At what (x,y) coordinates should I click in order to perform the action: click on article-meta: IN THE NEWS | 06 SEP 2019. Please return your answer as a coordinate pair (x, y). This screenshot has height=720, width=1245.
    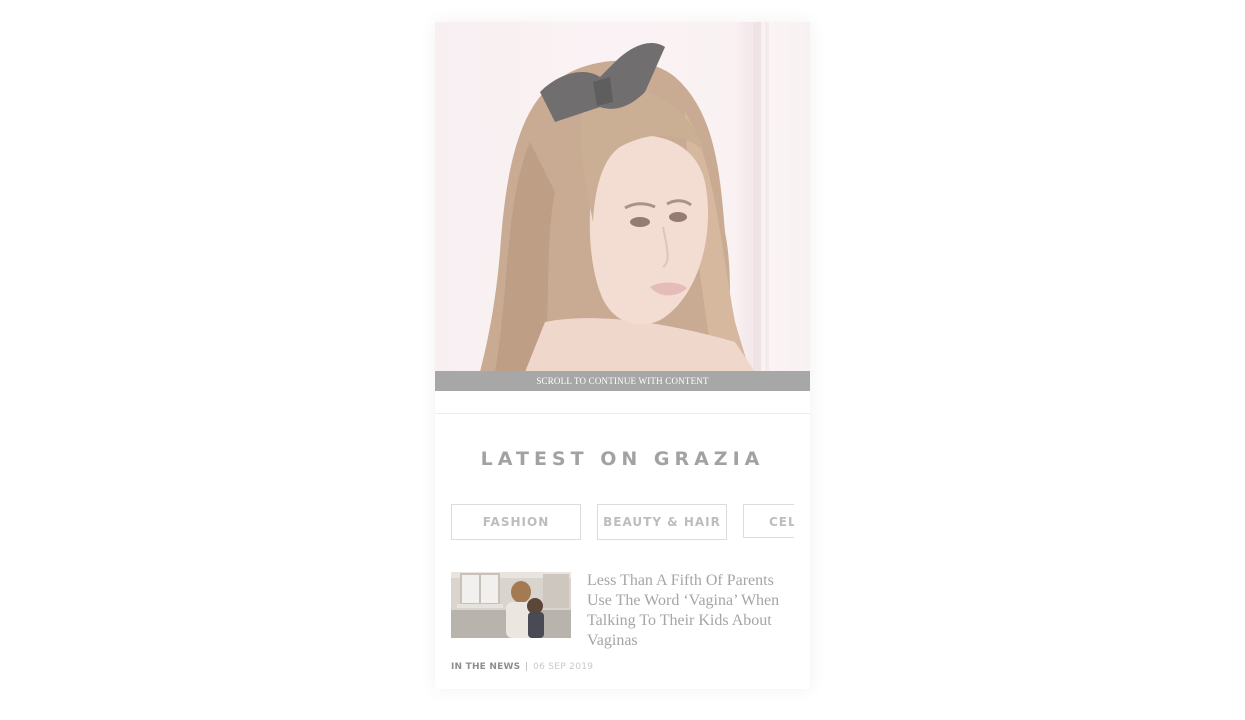
    Looking at the image, I should click on (522, 667).